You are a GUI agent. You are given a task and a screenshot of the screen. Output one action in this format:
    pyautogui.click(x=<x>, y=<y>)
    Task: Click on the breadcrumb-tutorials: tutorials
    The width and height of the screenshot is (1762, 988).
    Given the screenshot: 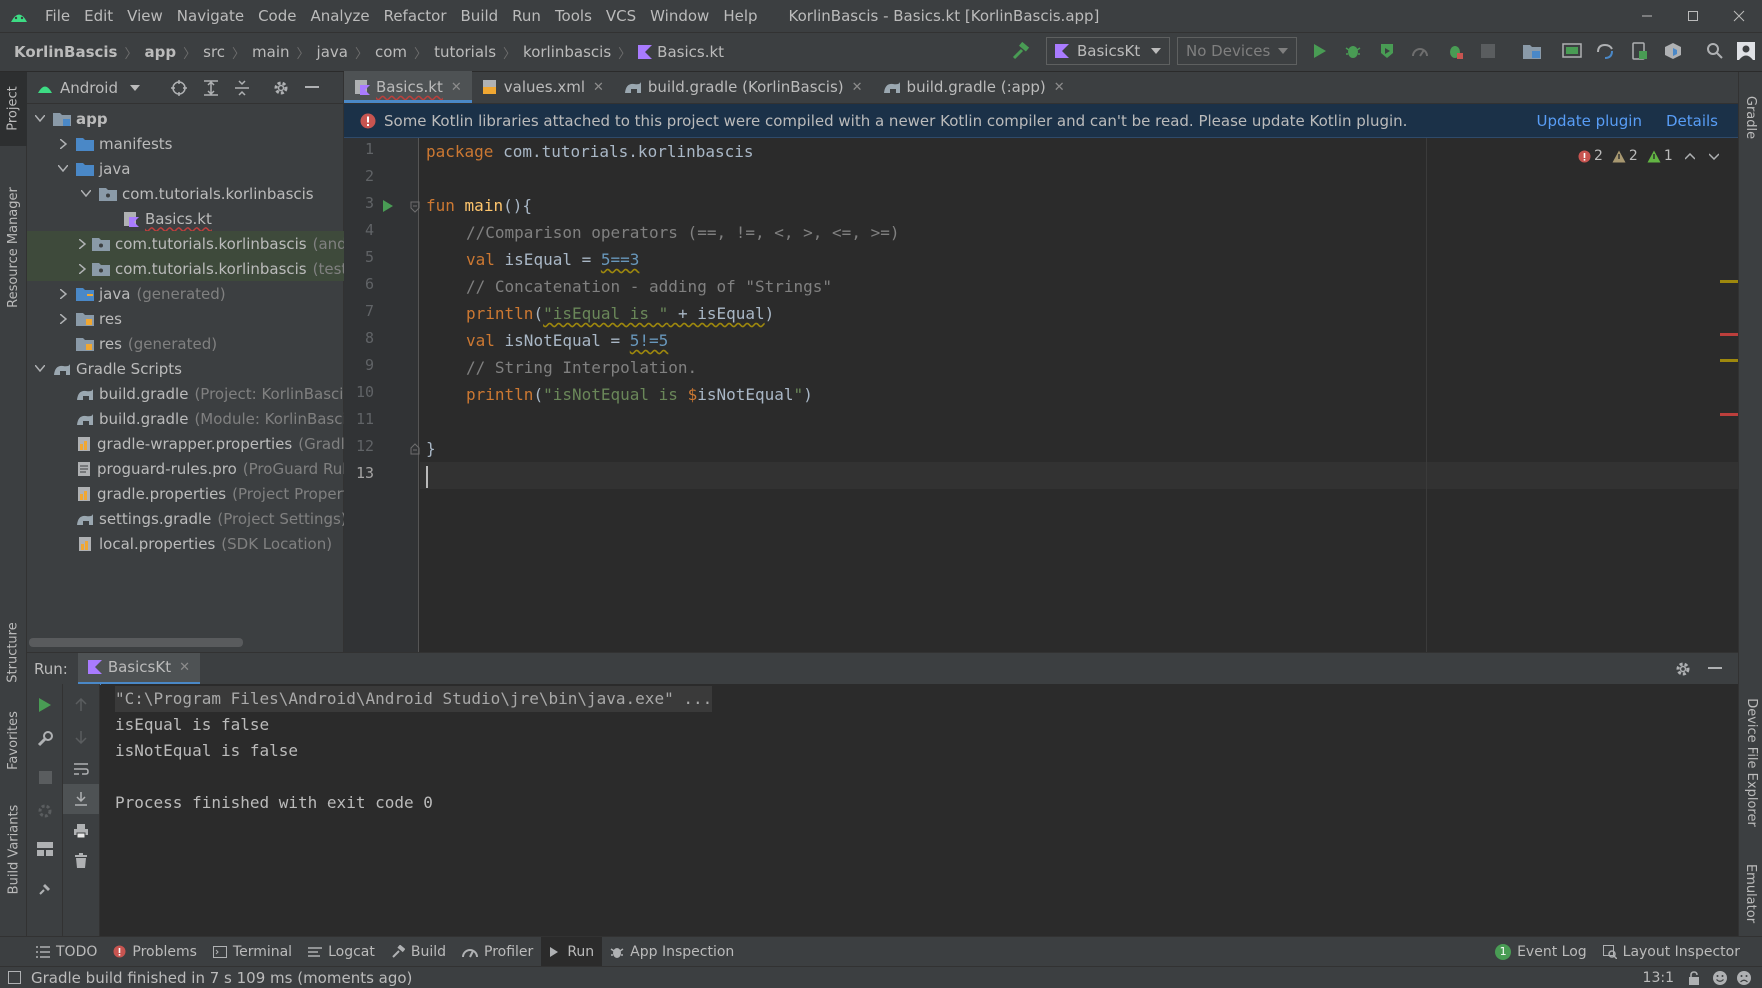 What is the action you would take?
    pyautogui.click(x=465, y=52)
    